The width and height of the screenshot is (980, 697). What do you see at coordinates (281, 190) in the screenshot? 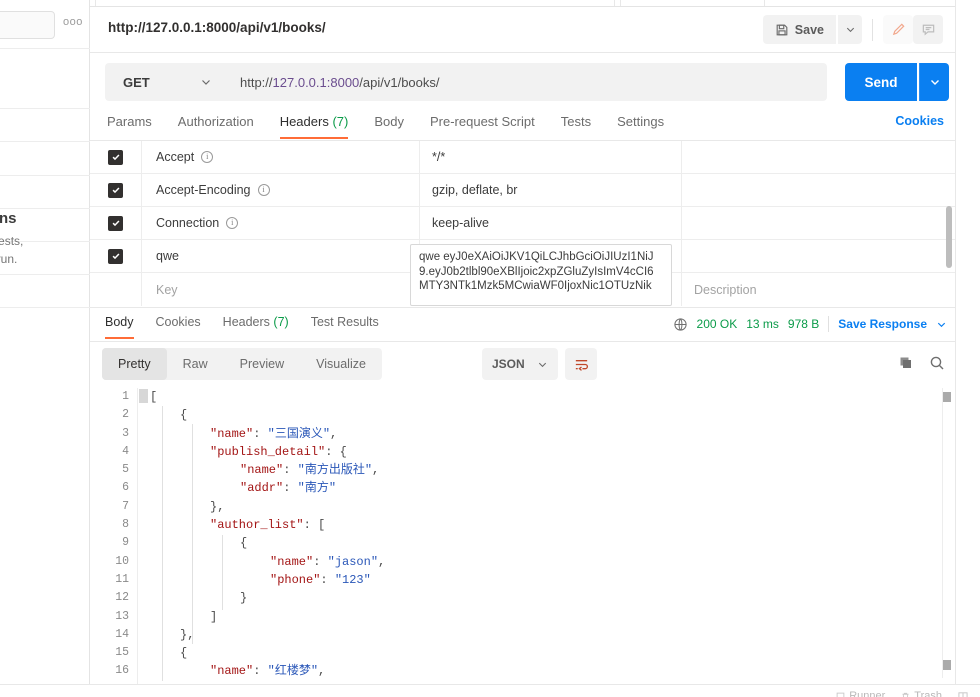
I see `header-key-cell: Accept-Encoding i` at bounding box center [281, 190].